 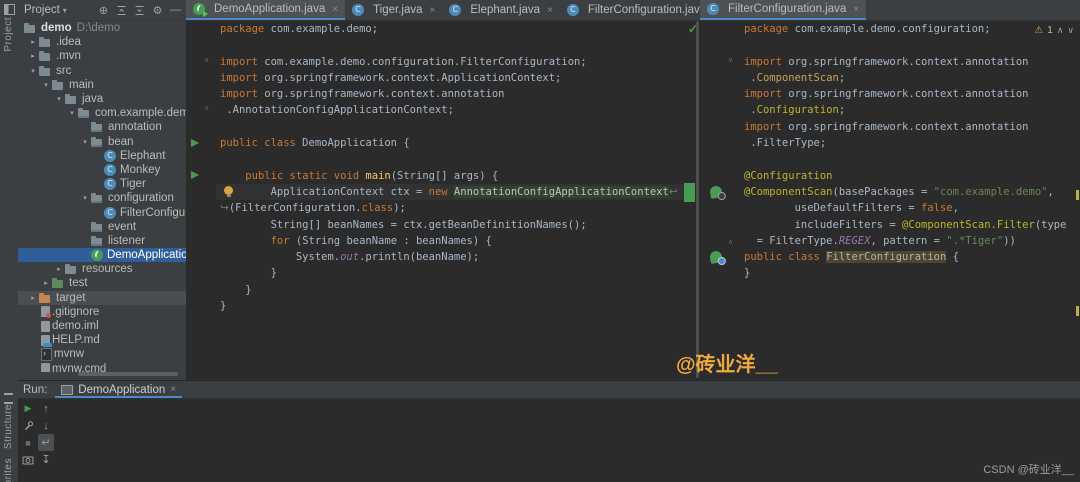 I want to click on stripe-button-favorites: Favorites, so click(x=8, y=470).